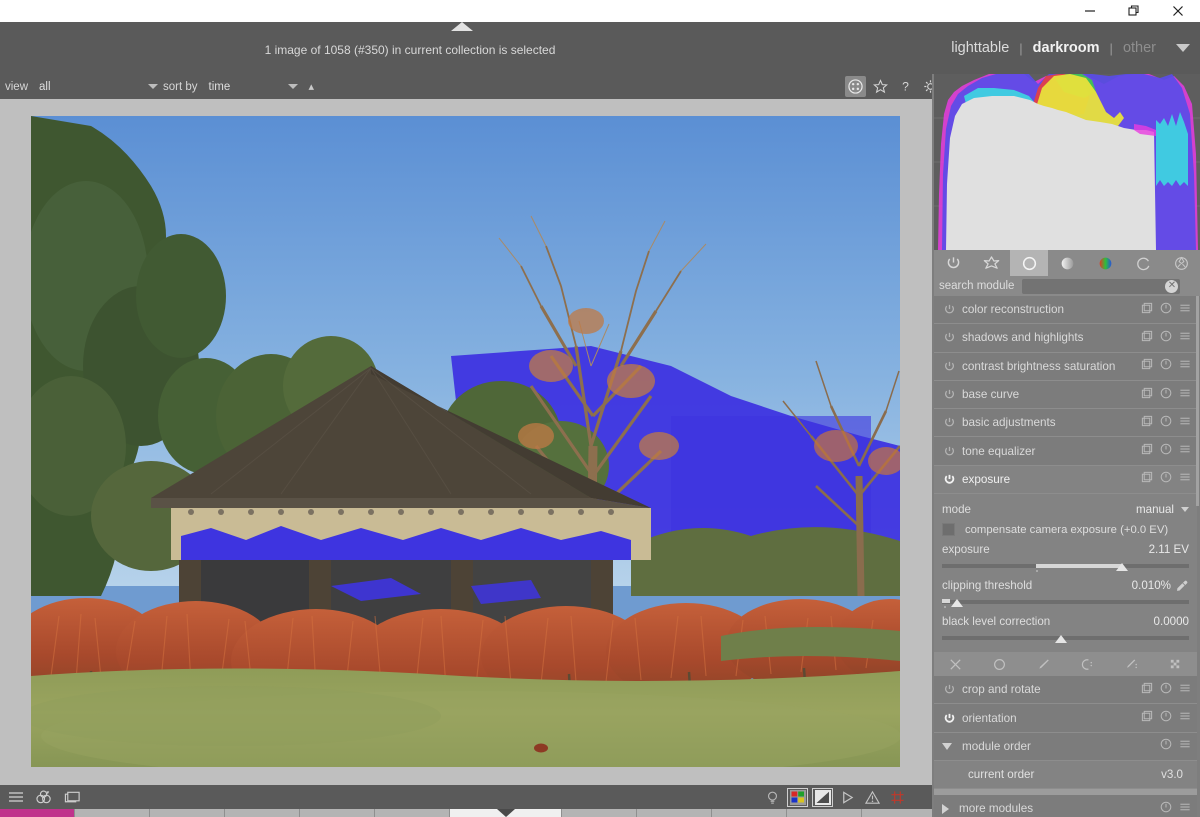  What do you see at coordinates (880, 86) in the screenshot?
I see `star-rating-icon` at bounding box center [880, 86].